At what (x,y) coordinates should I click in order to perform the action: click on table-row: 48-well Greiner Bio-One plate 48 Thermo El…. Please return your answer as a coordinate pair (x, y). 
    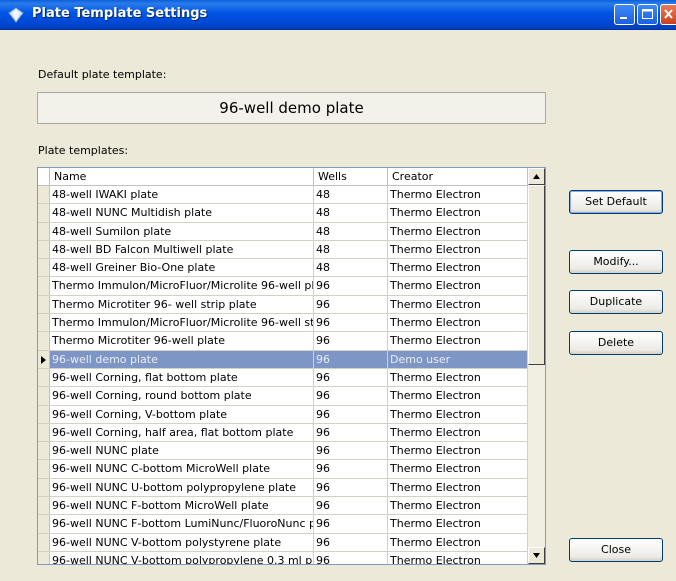
    Looking at the image, I should click on (283, 268).